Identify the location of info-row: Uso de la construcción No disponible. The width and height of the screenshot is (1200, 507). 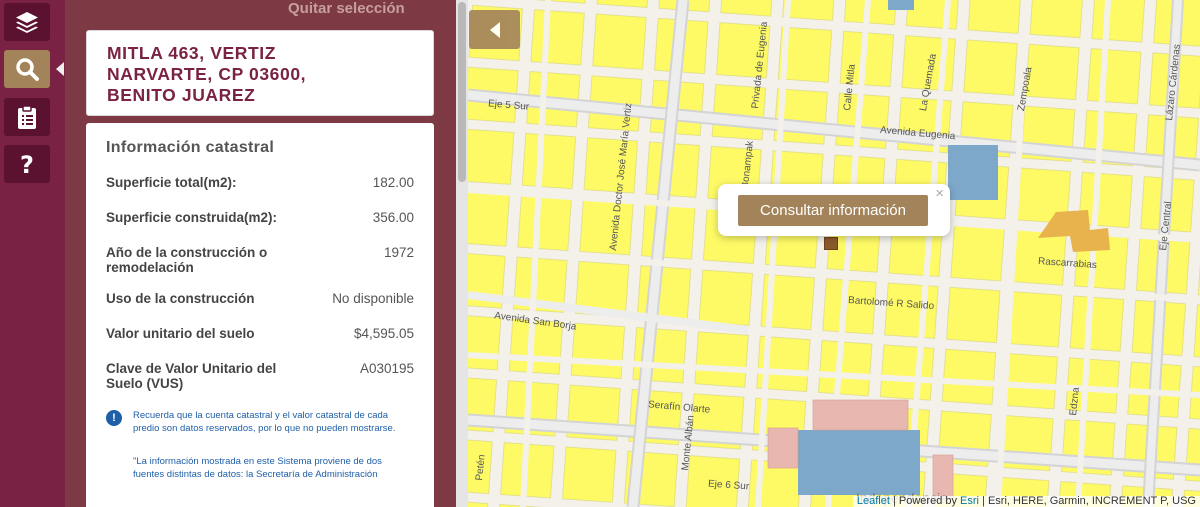
(260, 298).